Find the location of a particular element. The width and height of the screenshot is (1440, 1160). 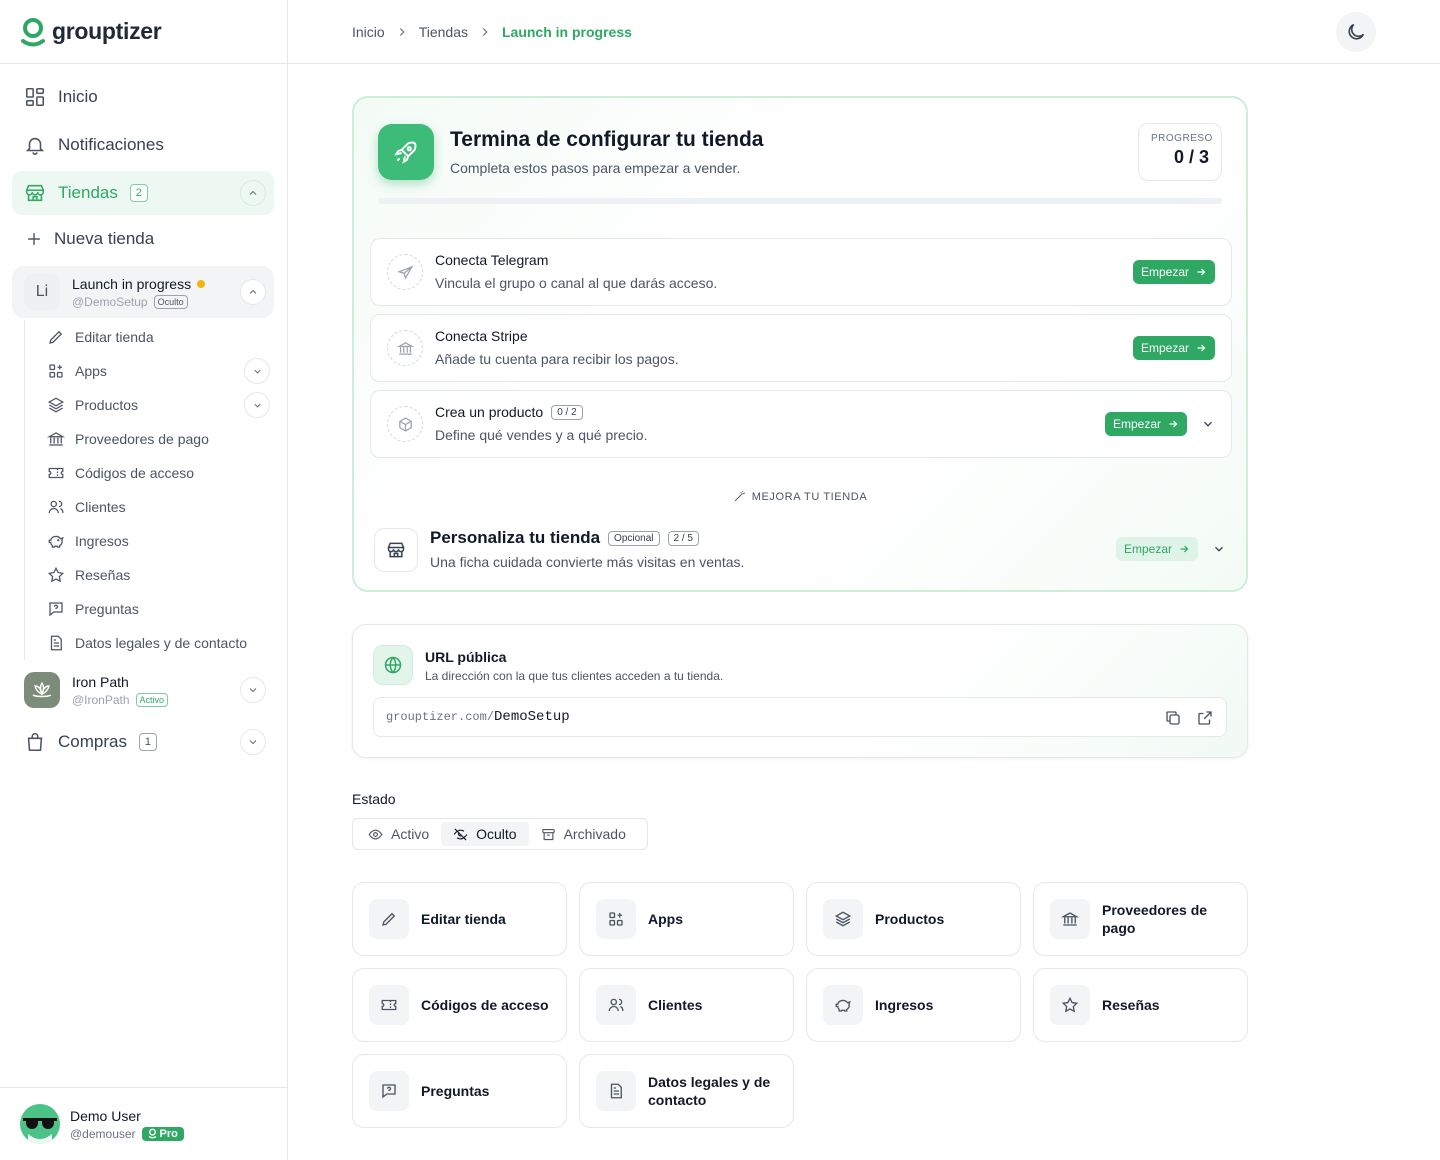

layers-icon is located at coordinates (843, 919).